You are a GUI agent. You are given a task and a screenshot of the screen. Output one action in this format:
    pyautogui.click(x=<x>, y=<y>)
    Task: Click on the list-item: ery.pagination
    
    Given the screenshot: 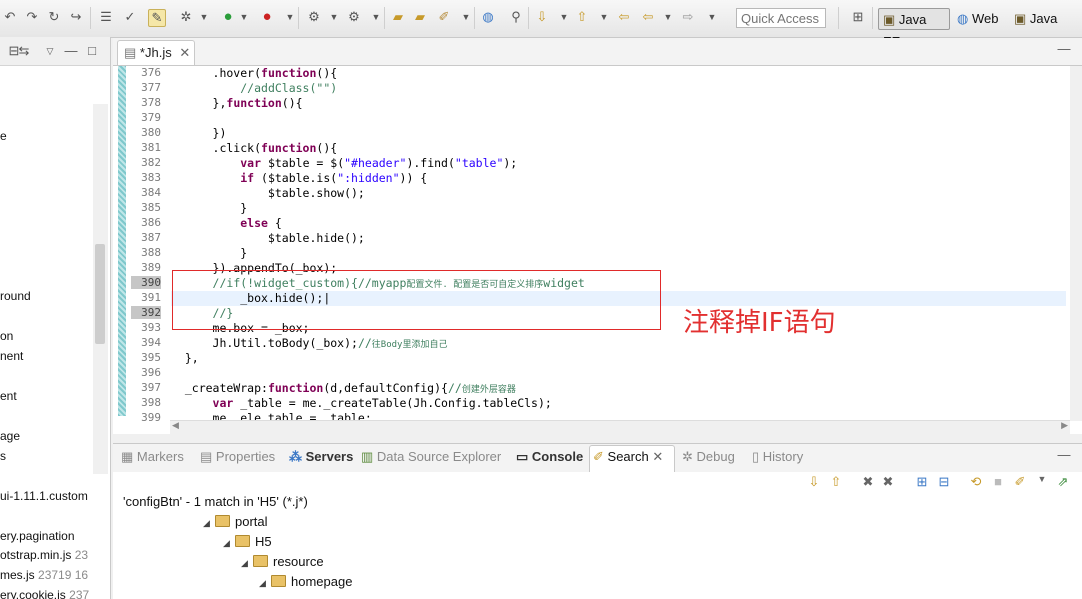 What is the action you would take?
    pyautogui.click(x=37, y=536)
    